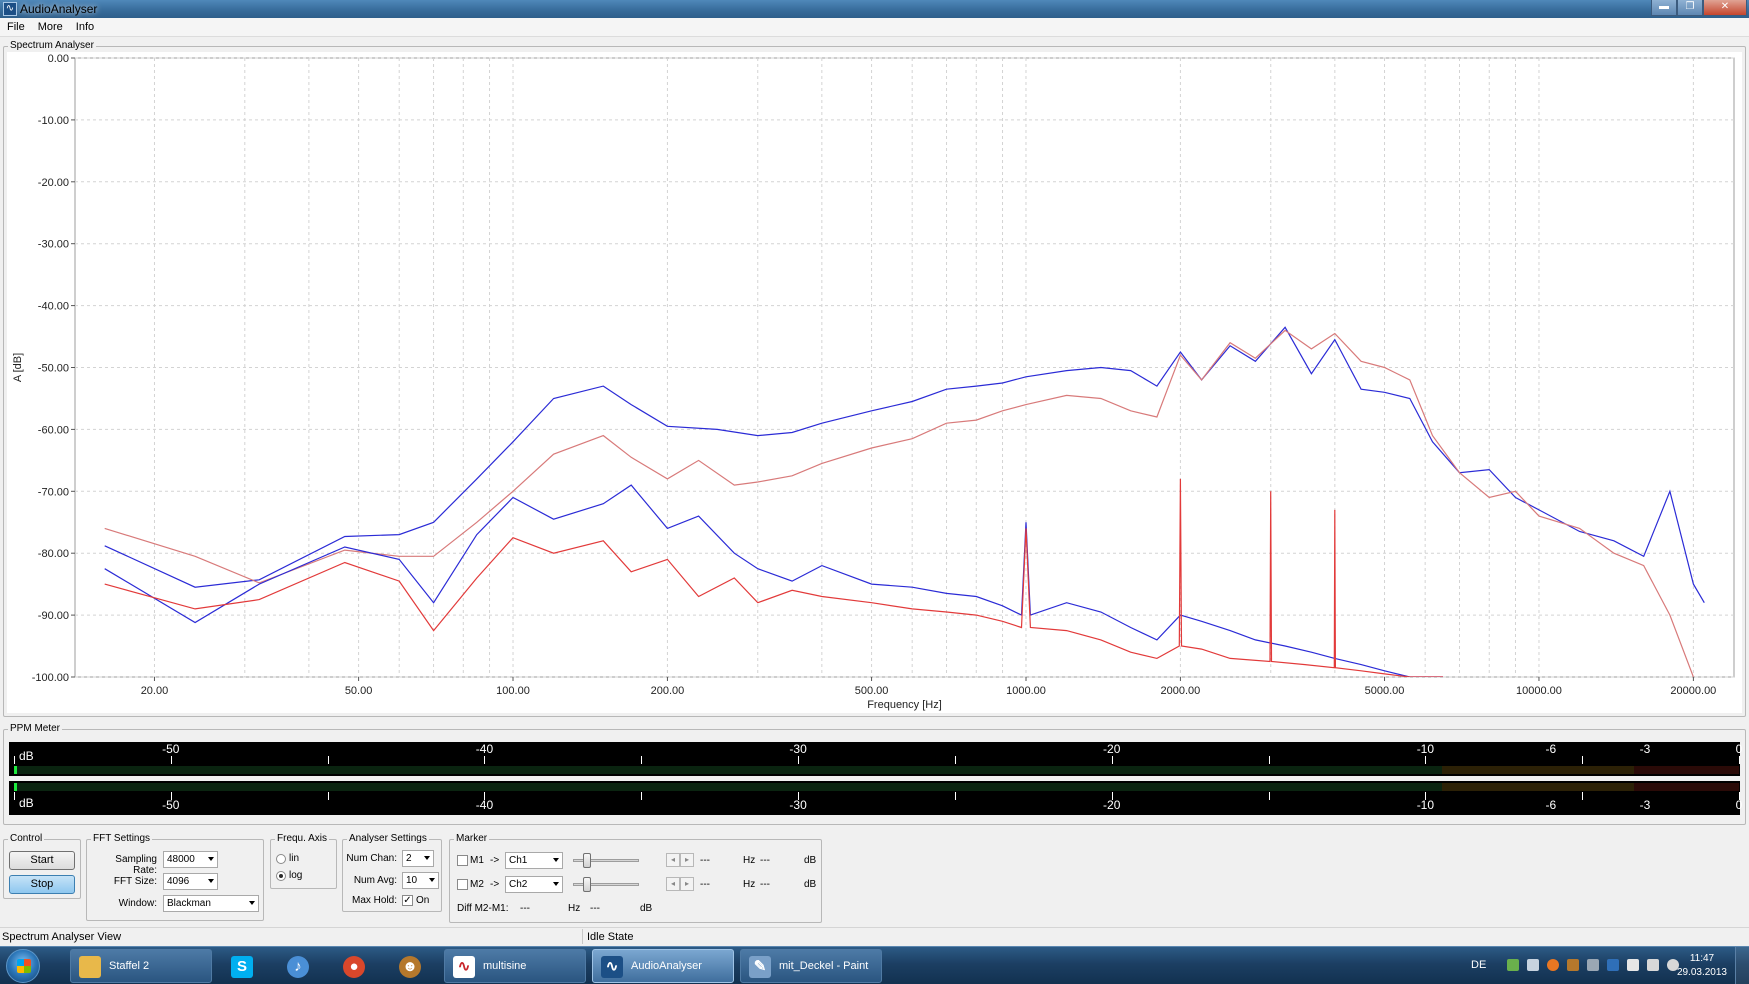  I want to click on m2-prev-button: ◂, so click(673, 884).